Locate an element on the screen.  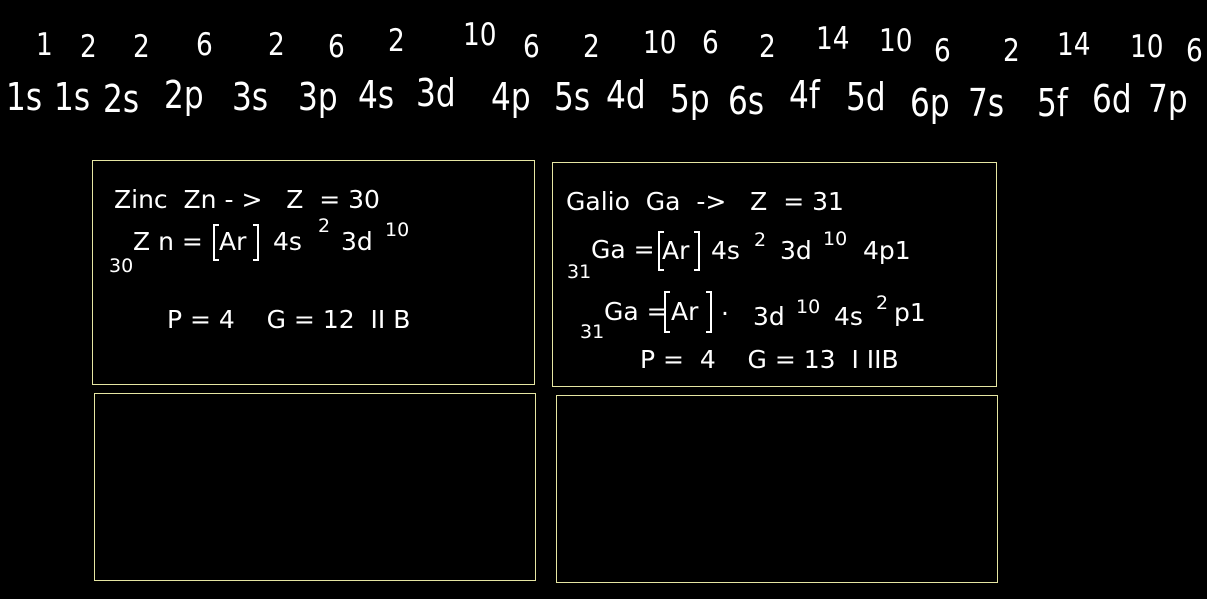
zinc-config-3d-exponent: 10 is located at coordinates (397, 230).